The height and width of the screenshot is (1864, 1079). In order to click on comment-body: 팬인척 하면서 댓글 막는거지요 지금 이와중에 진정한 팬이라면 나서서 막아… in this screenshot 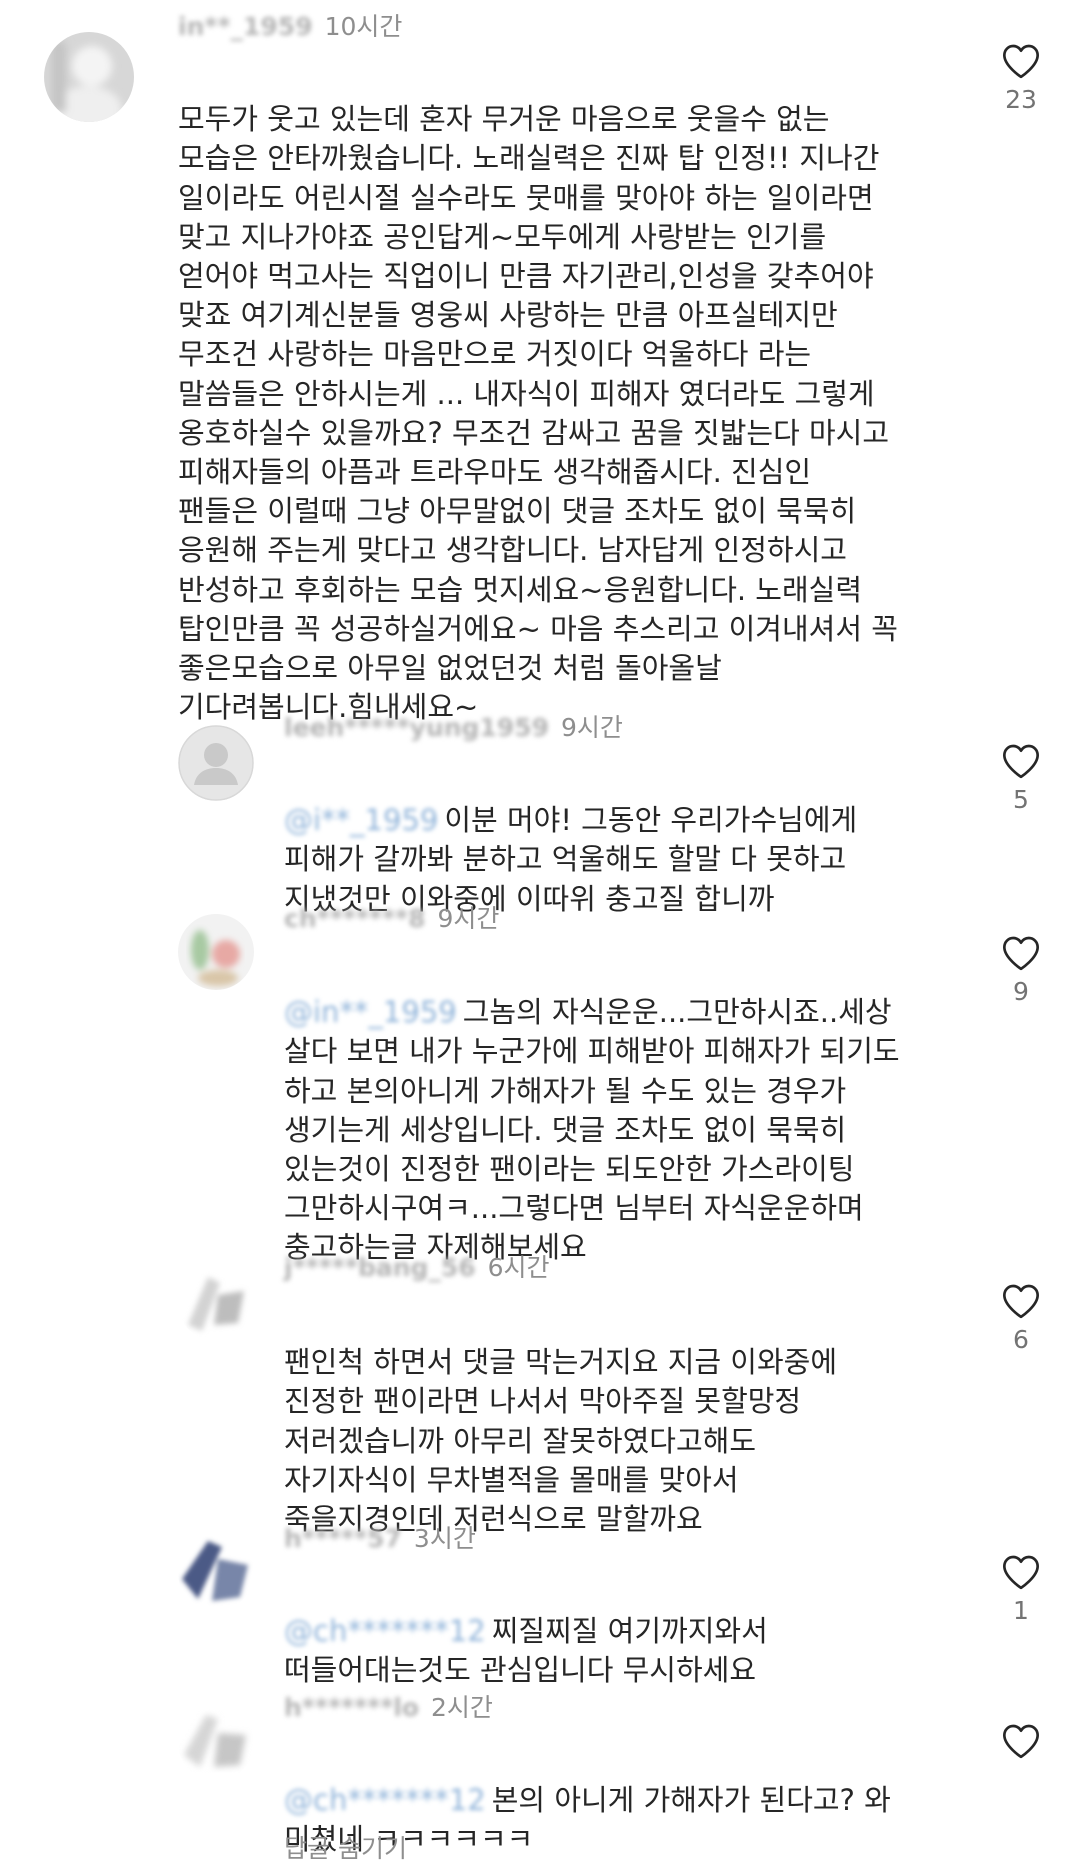, I will do `click(561, 1441)`.